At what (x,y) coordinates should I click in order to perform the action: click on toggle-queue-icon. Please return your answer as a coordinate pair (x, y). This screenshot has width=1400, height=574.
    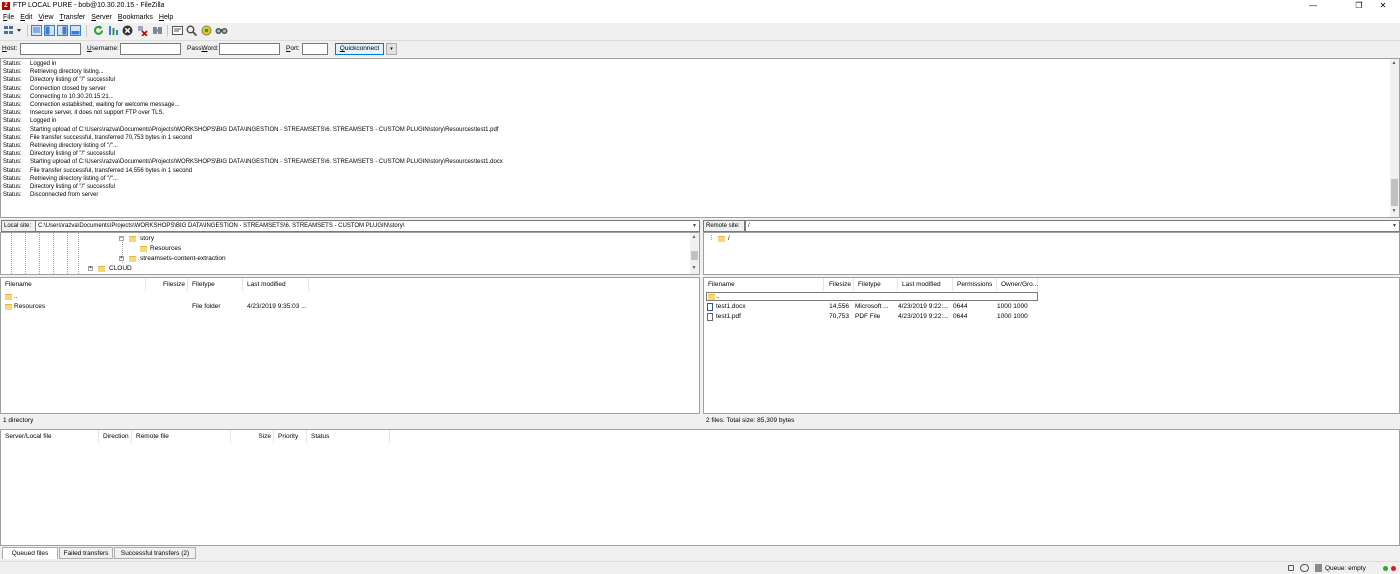
    Looking at the image, I should click on (75, 30).